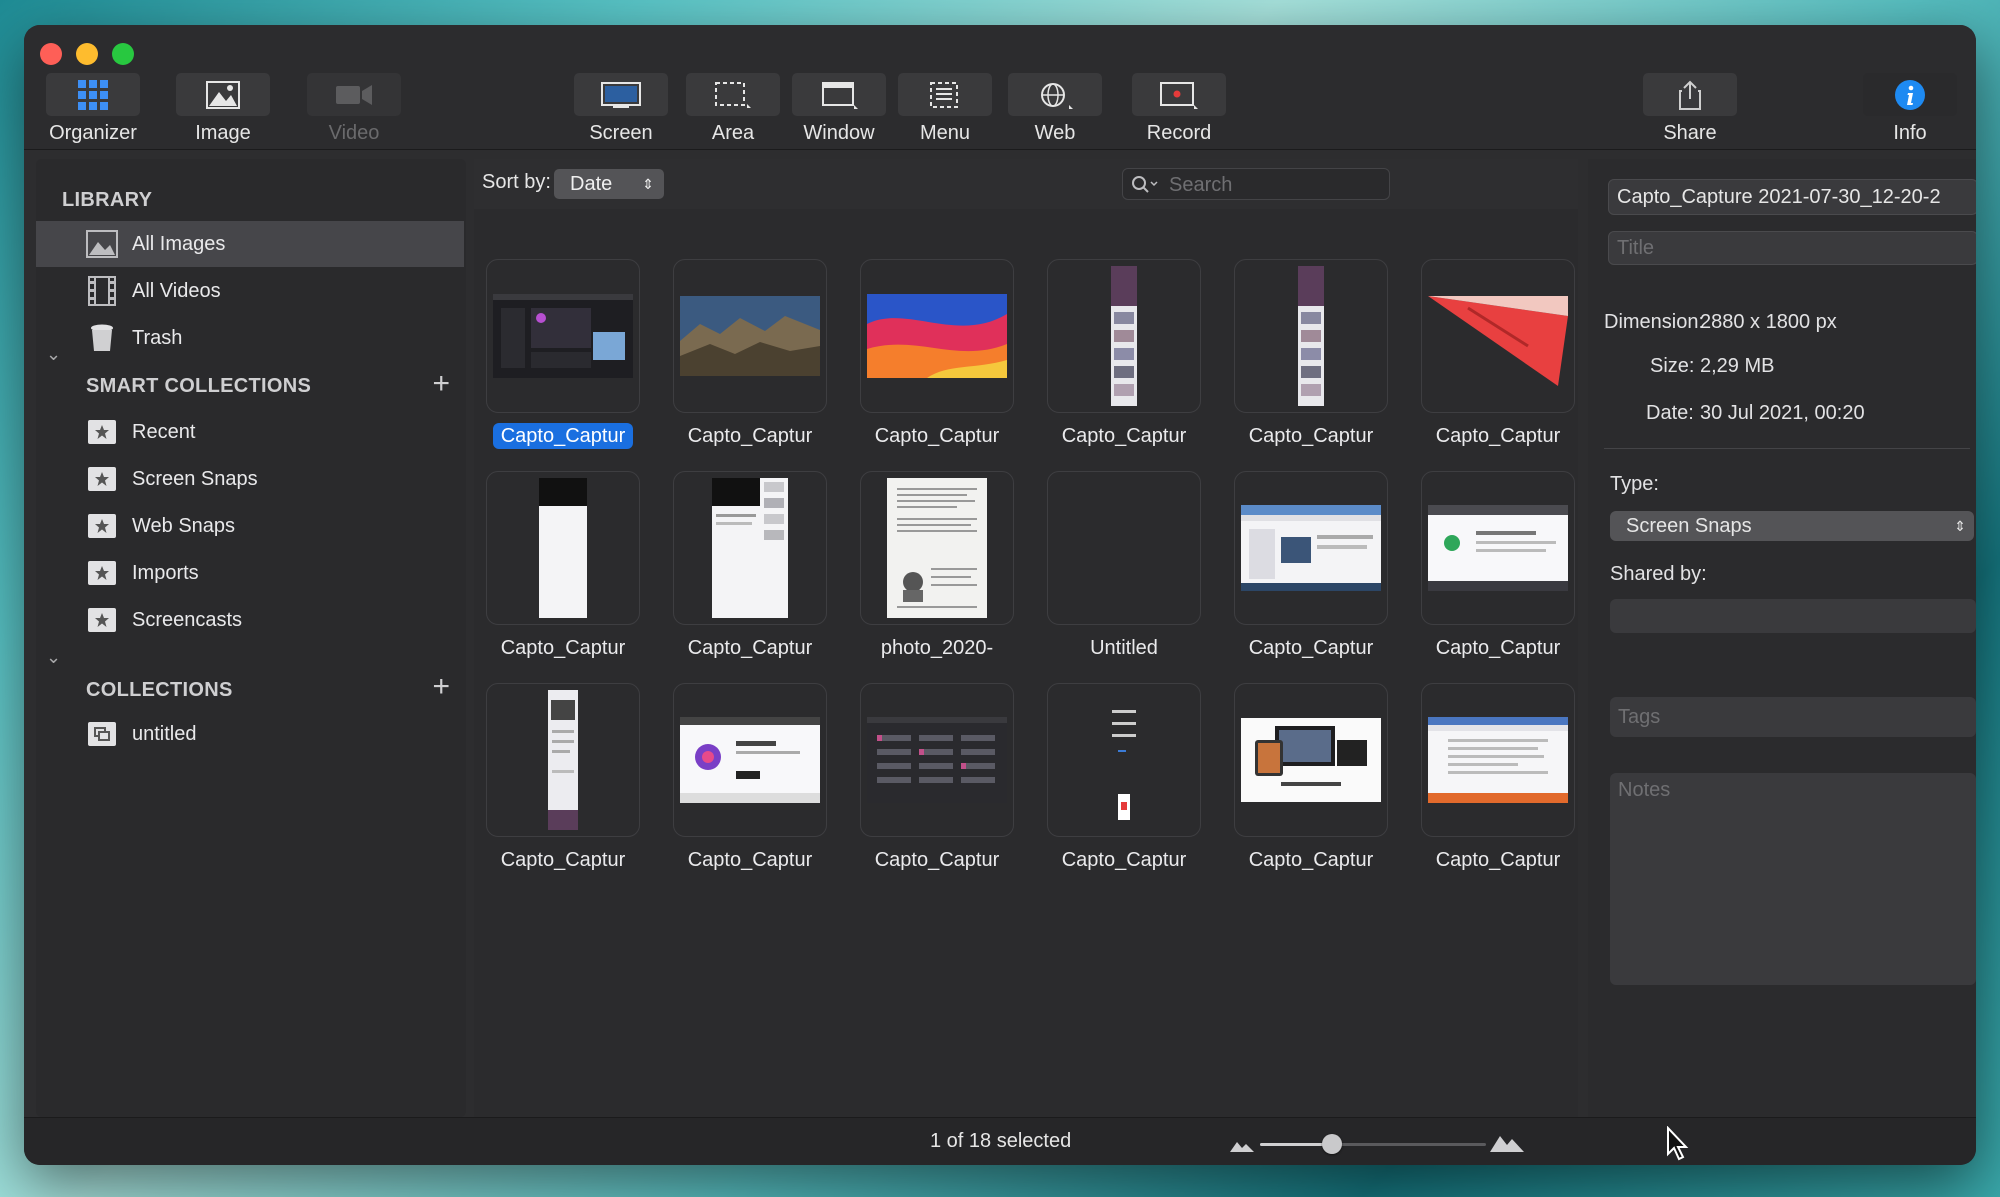 This screenshot has width=2000, height=1197. I want to click on toolbar-menu-button: Menu, so click(945, 109).